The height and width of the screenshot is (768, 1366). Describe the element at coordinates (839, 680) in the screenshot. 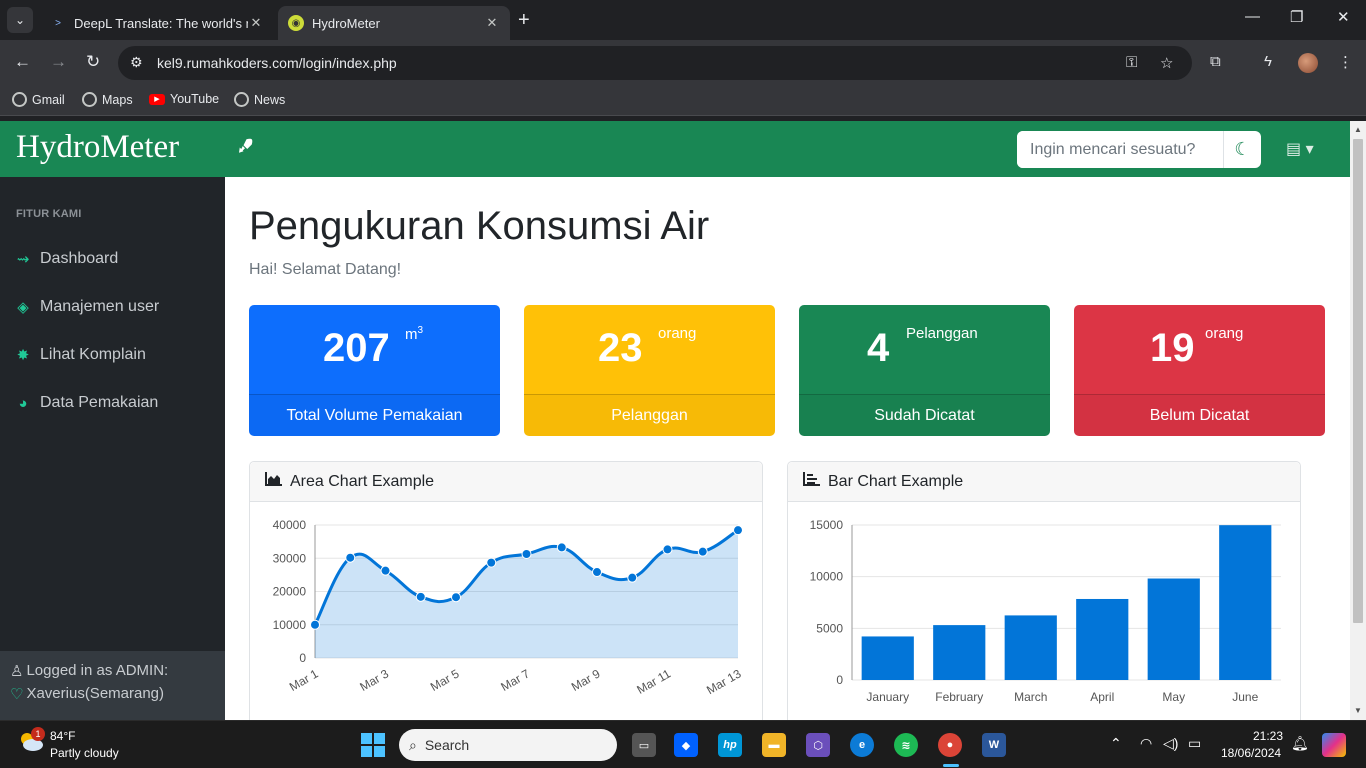

I see `y-tick-label: 0` at that location.